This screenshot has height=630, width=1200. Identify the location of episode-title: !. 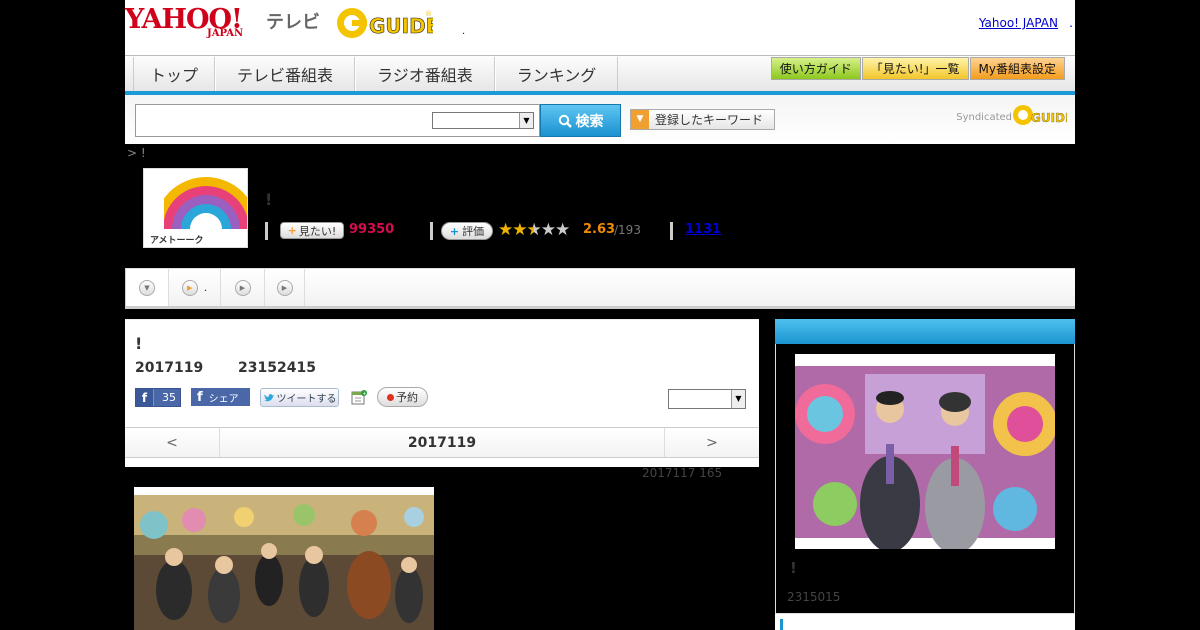
(139, 343).